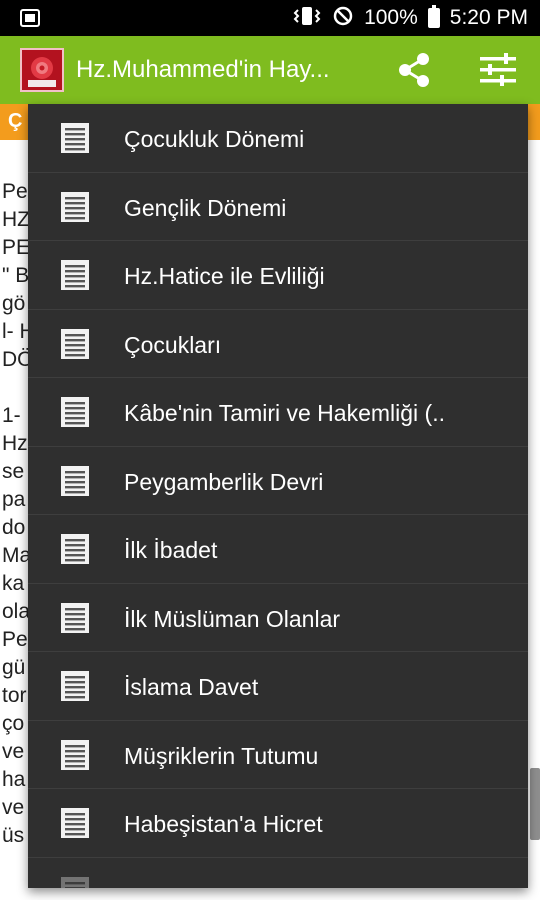 The width and height of the screenshot is (540, 900). What do you see at coordinates (191, 687) in the screenshot?
I see `menu-item-label: İslama Davet` at bounding box center [191, 687].